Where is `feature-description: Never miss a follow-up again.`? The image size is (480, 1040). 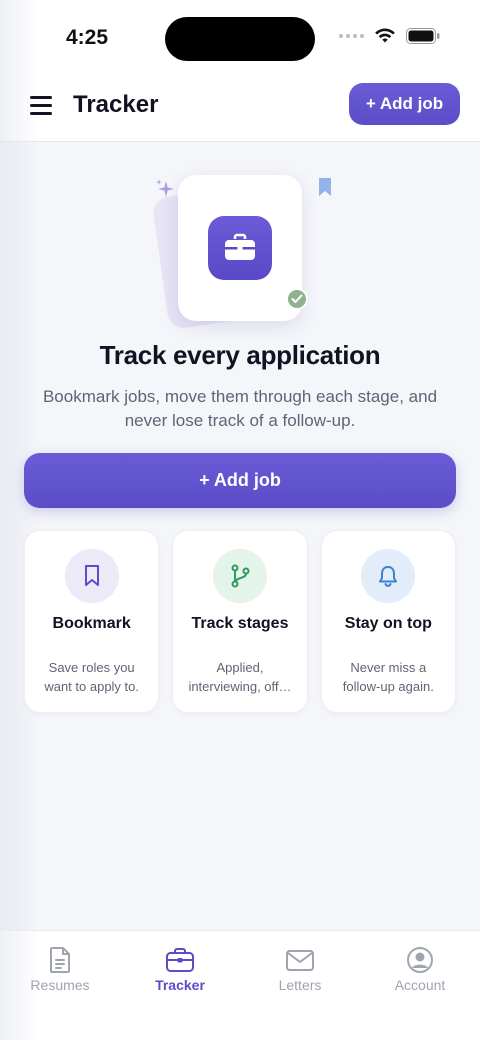 feature-description: Never miss a follow-up again. is located at coordinates (388, 677).